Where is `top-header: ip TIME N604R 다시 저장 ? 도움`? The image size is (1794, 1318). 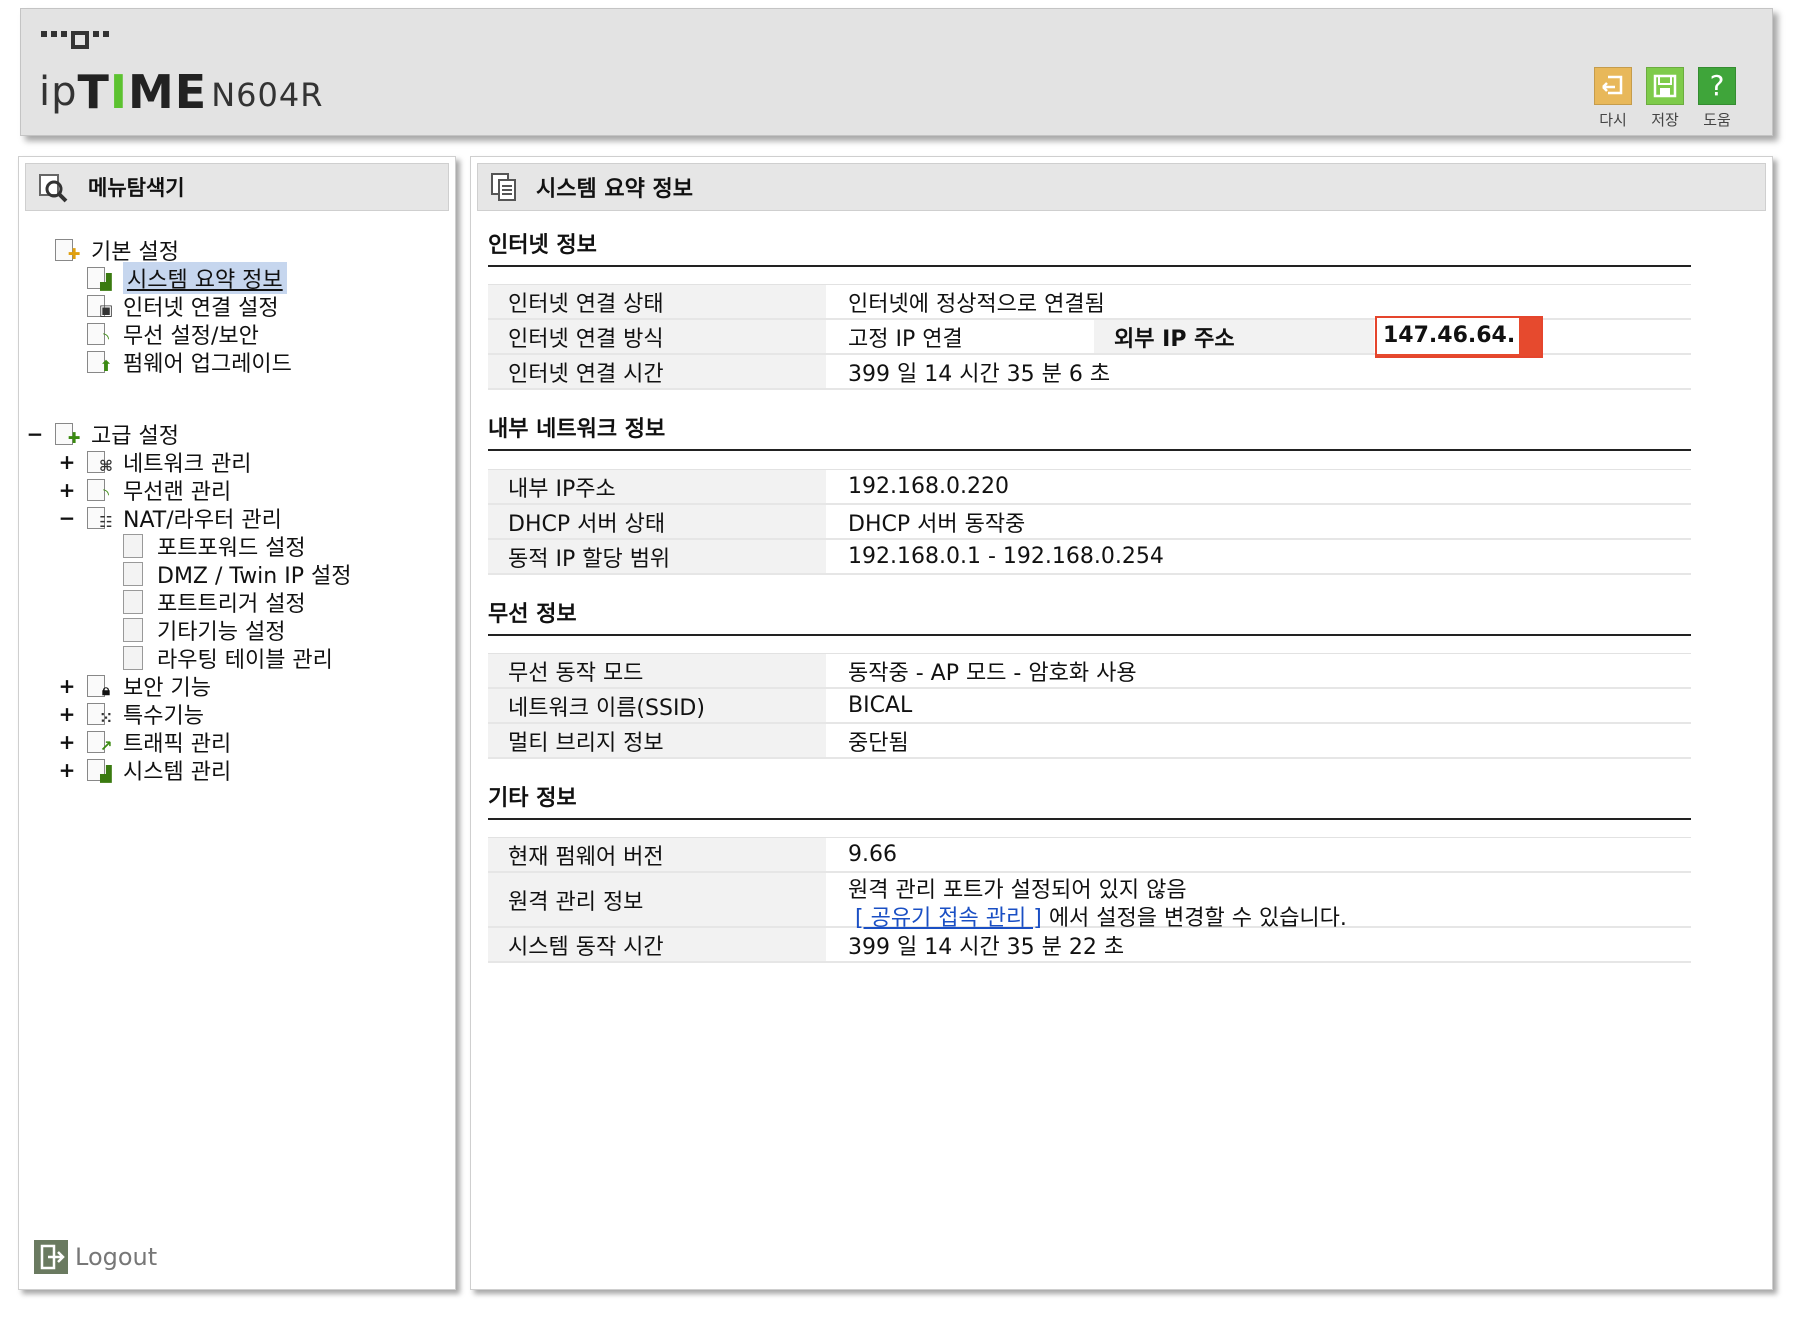
top-header: ip TIME N604R 다시 저장 ? 도움 is located at coordinates (896, 72).